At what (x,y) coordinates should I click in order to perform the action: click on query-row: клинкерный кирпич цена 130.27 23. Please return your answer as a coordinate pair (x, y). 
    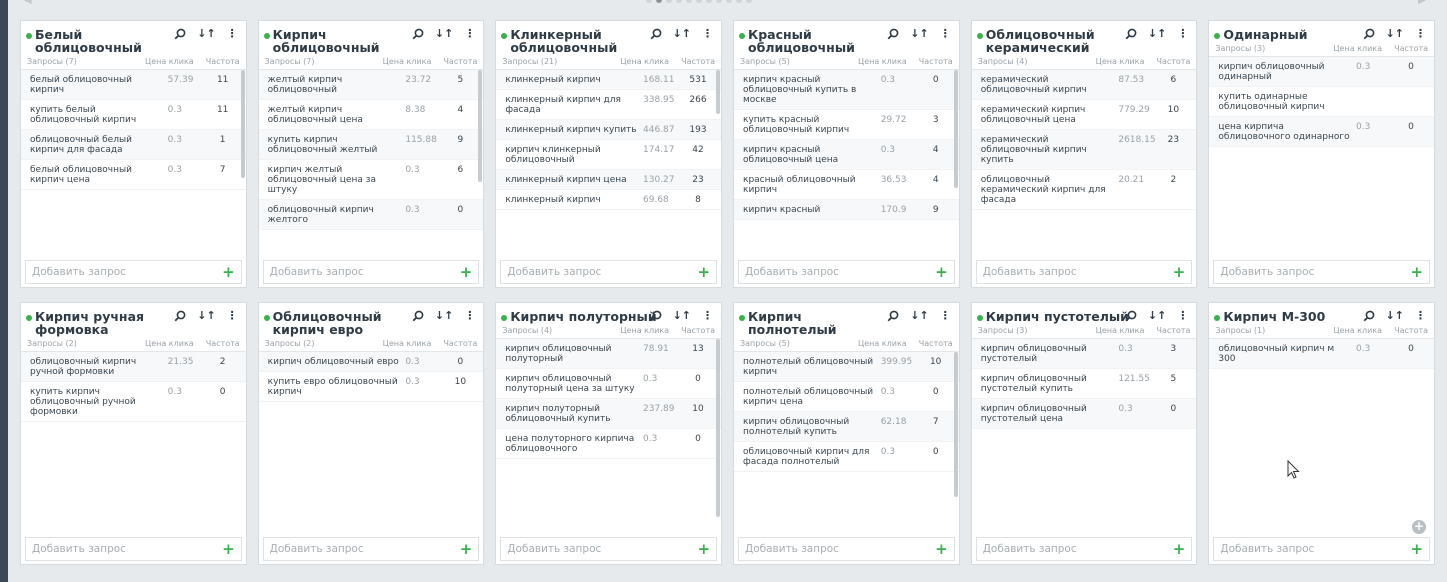
    Looking at the image, I should click on (609, 180).